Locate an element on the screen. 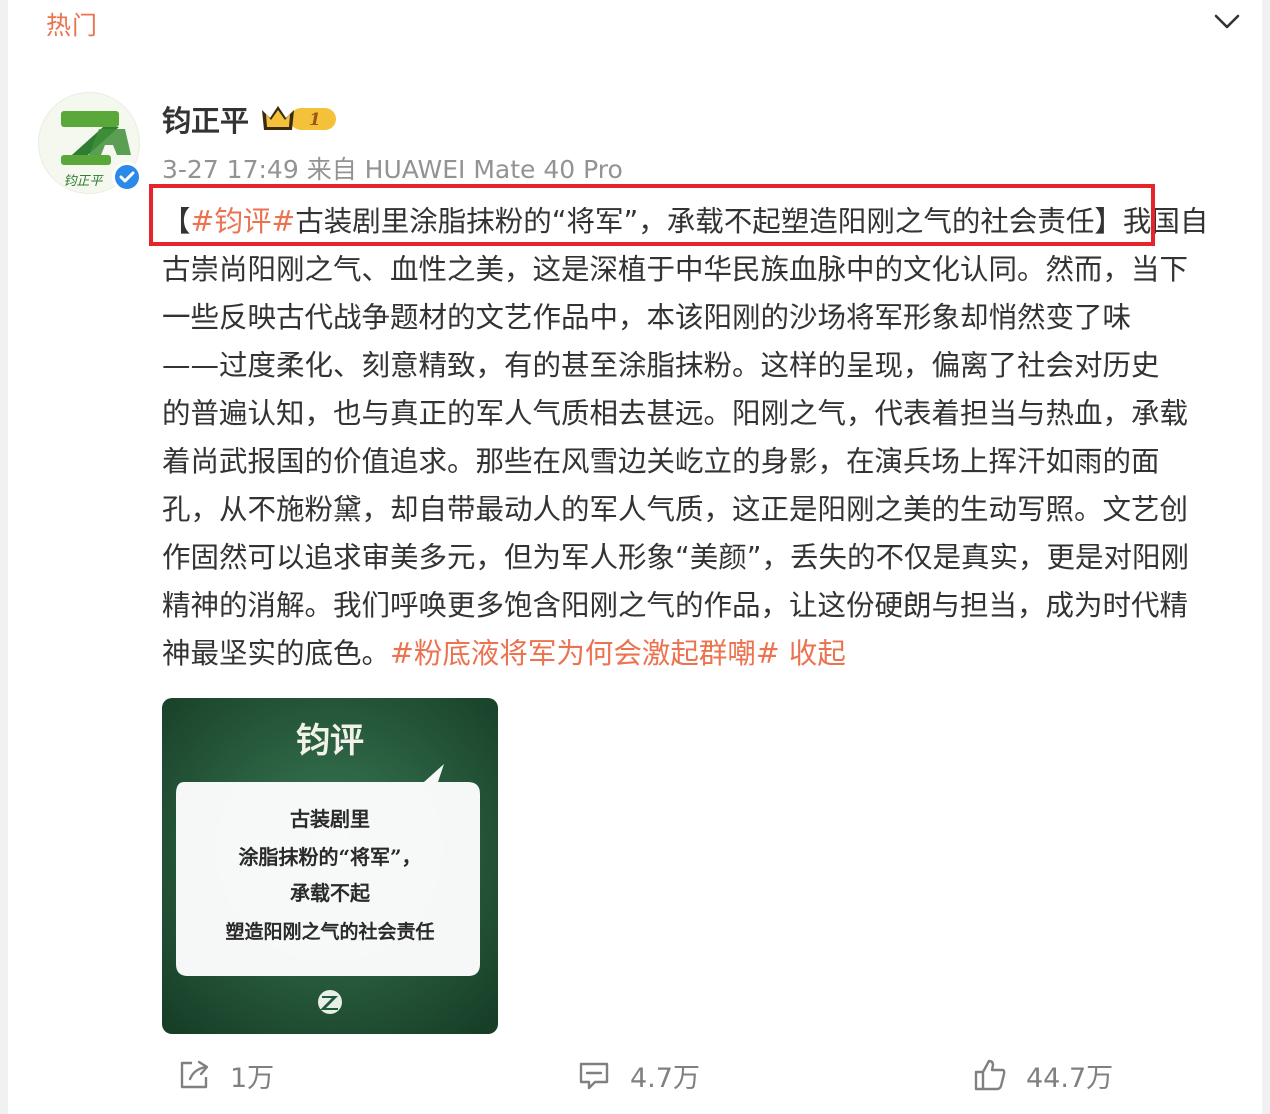 The image size is (1270, 1114). action-bar: 1万 4.7万 44.7万 is located at coordinates (635, 1075).